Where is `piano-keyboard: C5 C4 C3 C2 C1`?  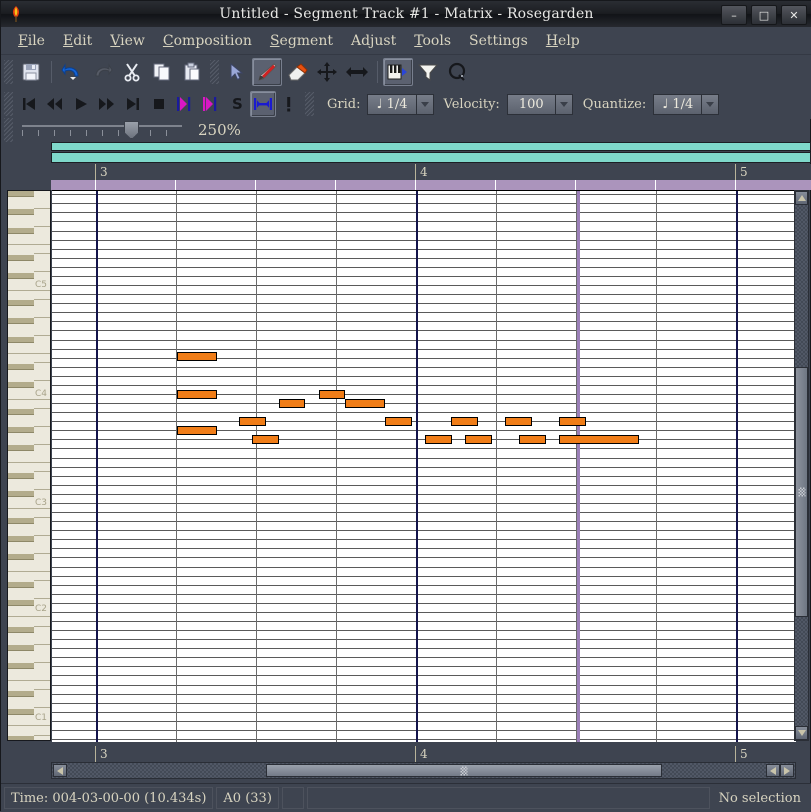
piano-keyboard: C5 C4 C3 C2 C1 is located at coordinates (29, 465).